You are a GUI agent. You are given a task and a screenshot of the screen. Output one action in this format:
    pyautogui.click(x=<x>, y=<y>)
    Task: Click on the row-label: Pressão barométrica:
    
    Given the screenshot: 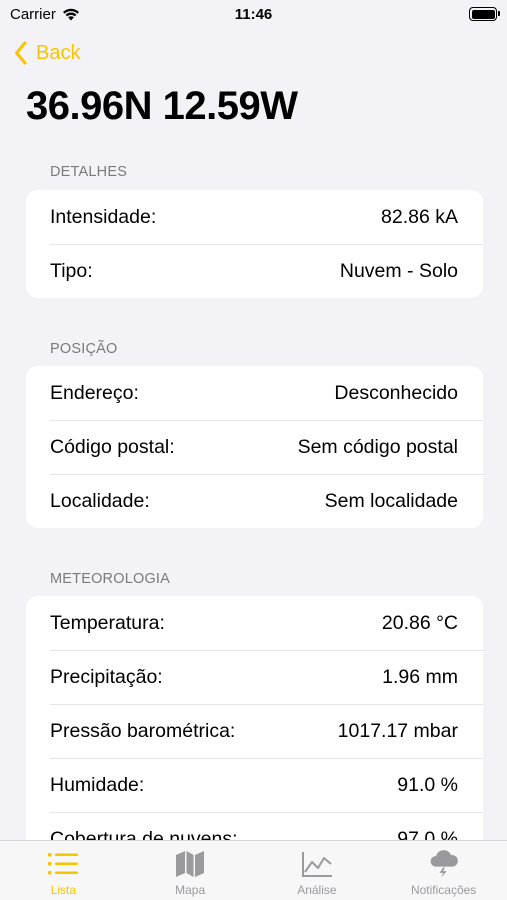 What is the action you would take?
    pyautogui.click(x=143, y=730)
    